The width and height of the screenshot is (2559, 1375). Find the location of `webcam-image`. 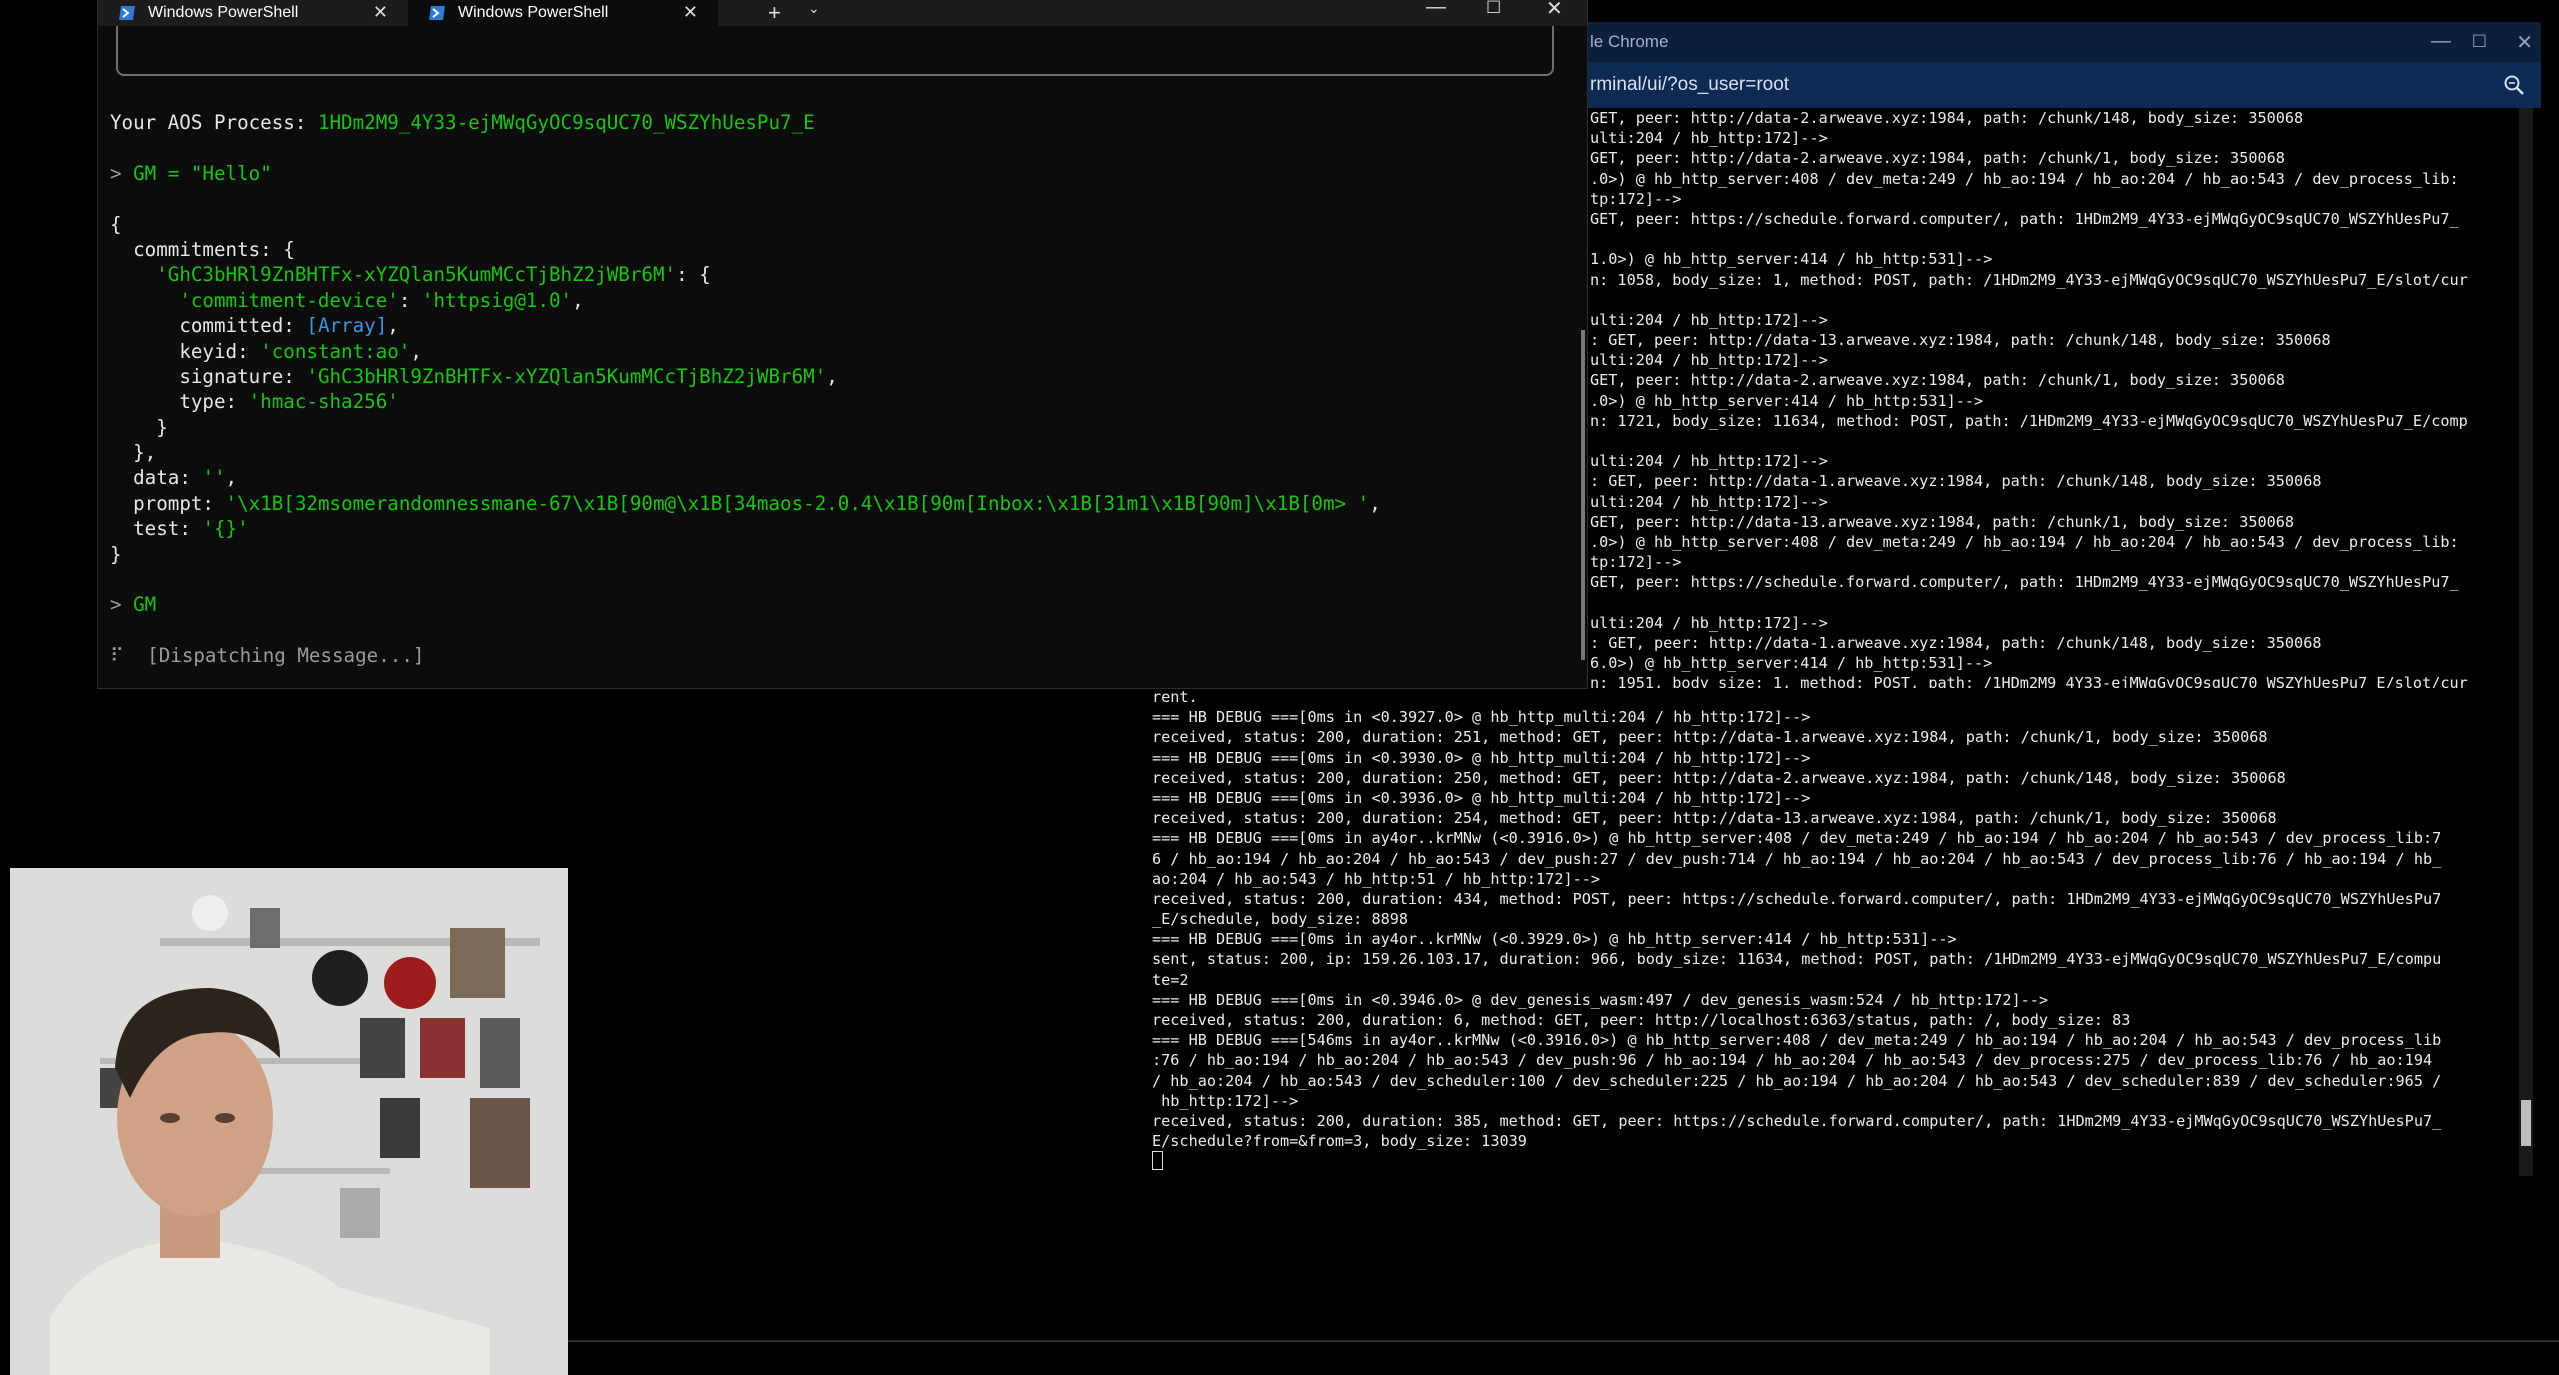

webcam-image is located at coordinates (289, 1121).